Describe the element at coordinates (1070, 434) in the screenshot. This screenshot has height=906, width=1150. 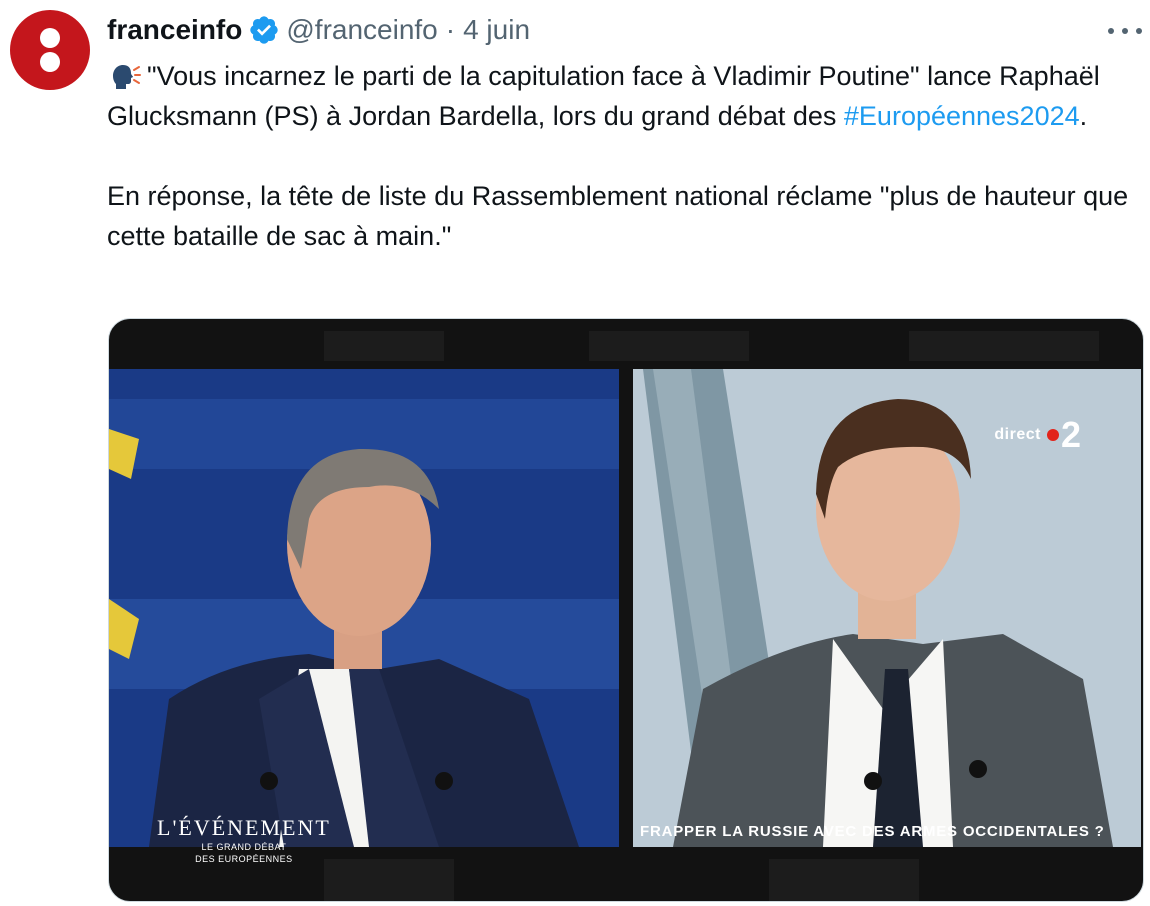
I see `channel-number: 2` at that location.